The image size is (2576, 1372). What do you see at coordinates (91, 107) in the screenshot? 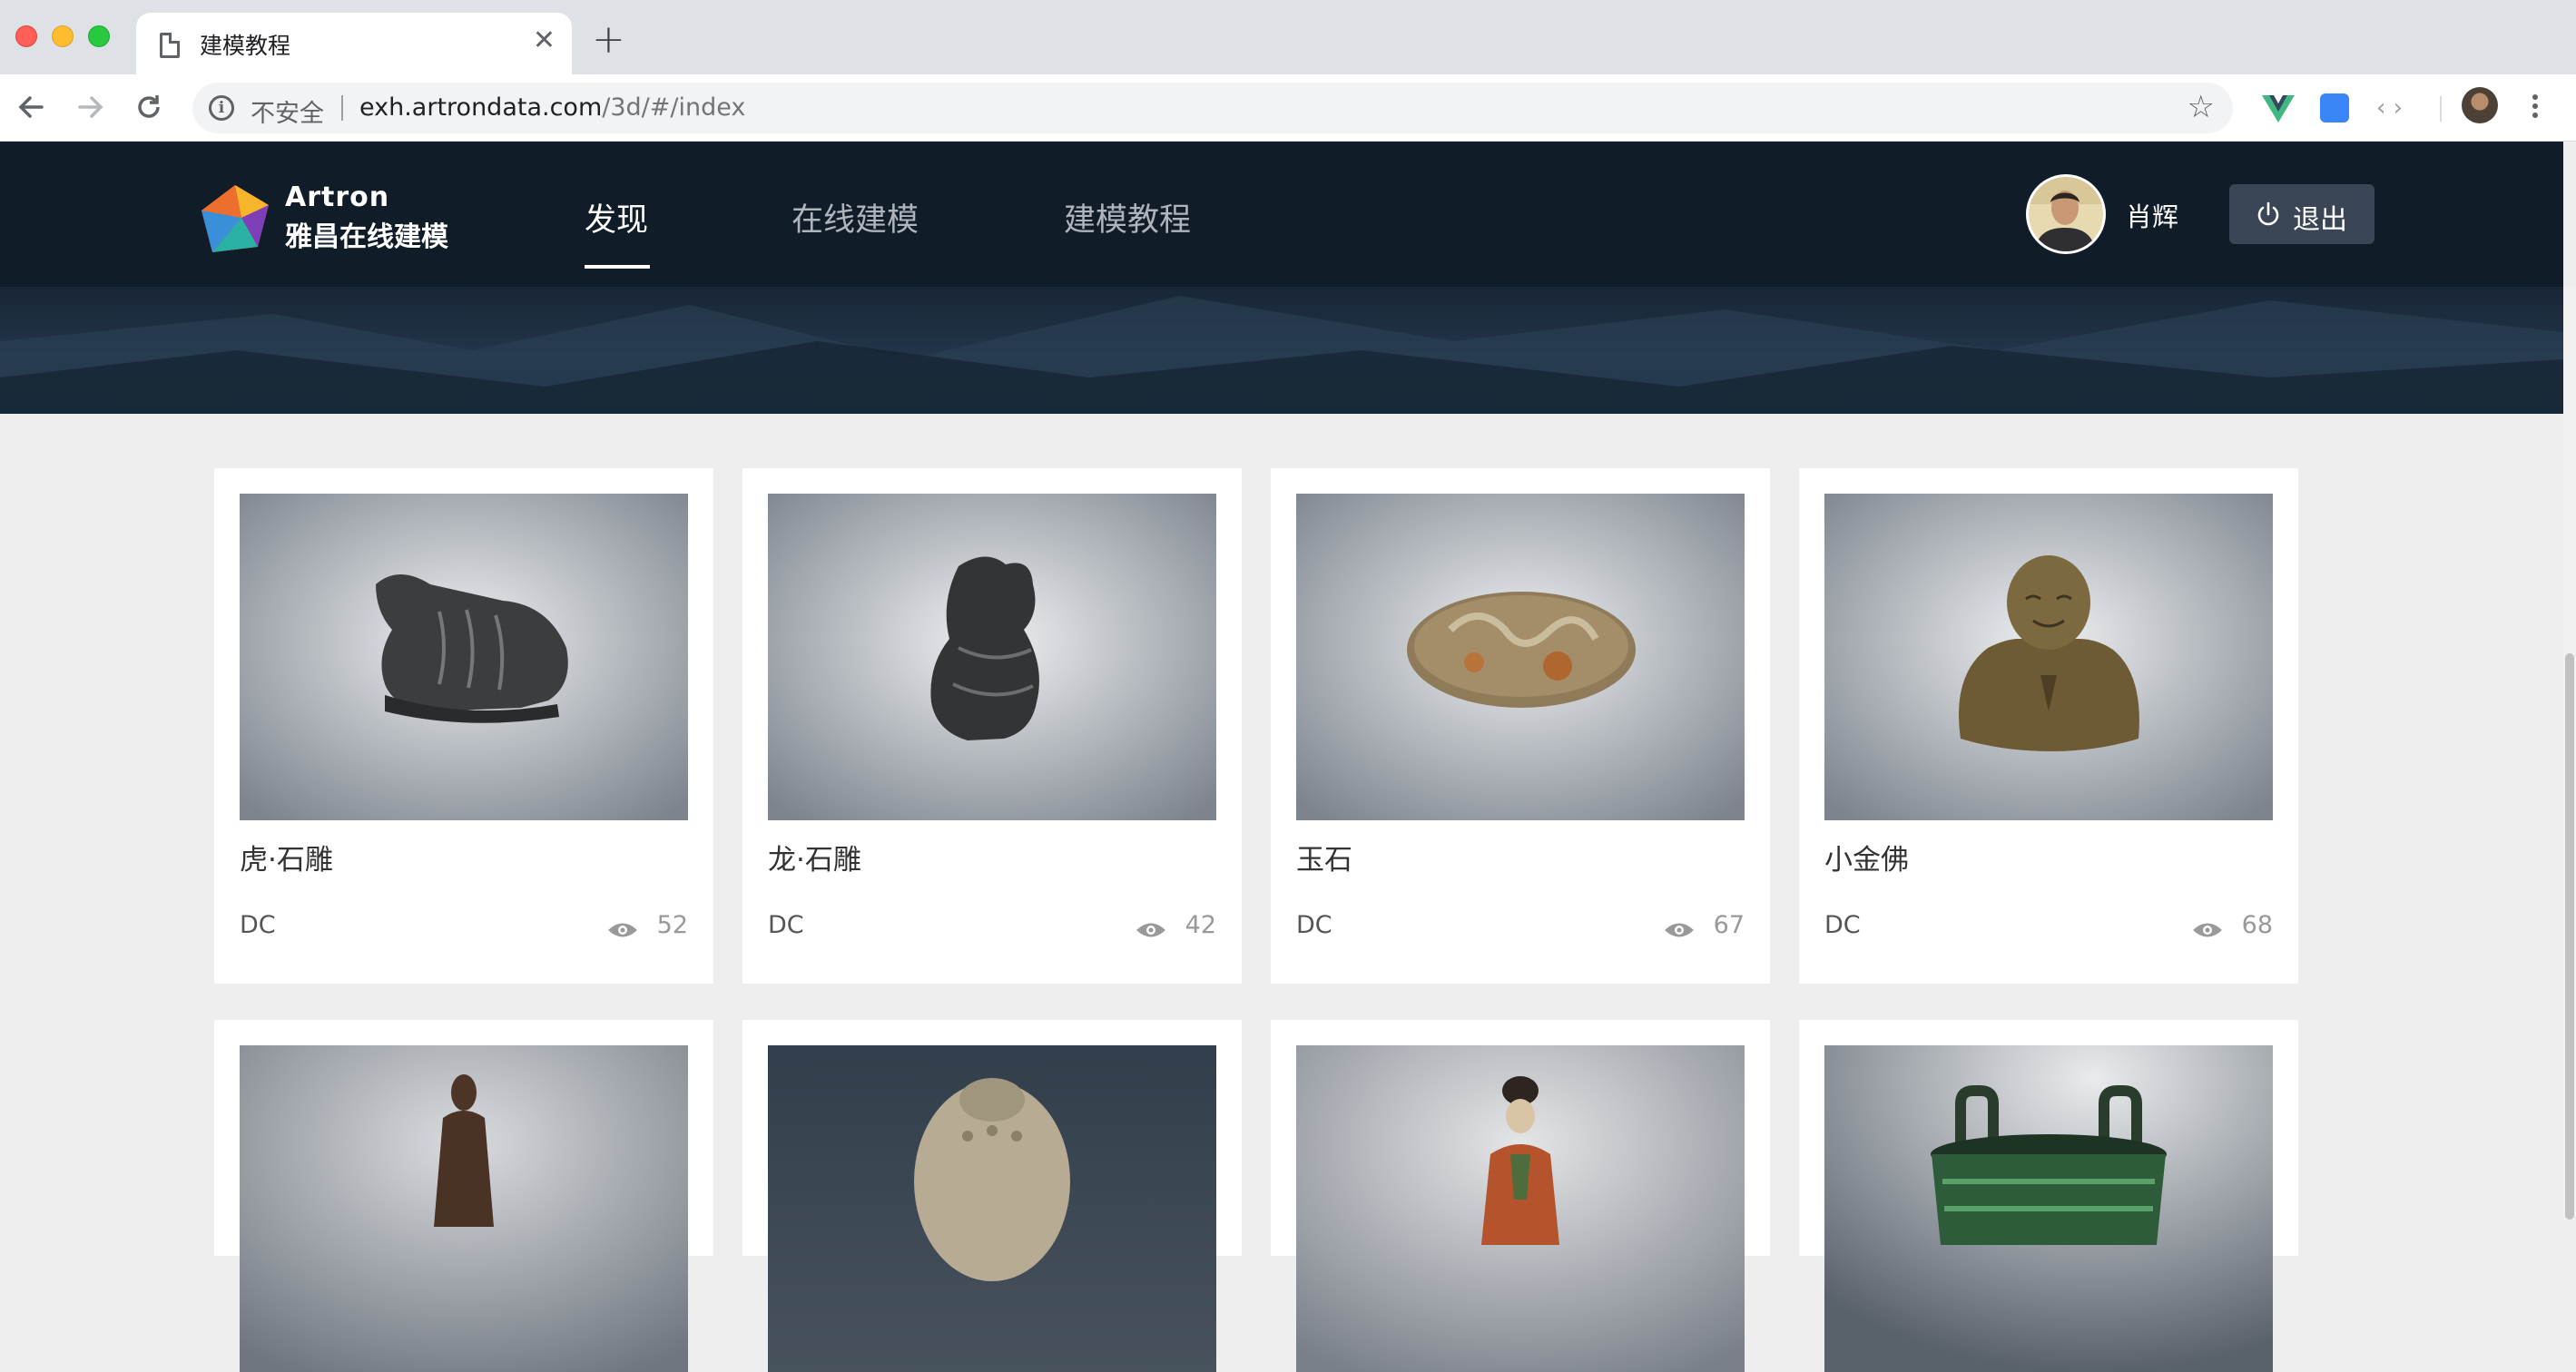
I see `forward-arrow-icon` at bounding box center [91, 107].